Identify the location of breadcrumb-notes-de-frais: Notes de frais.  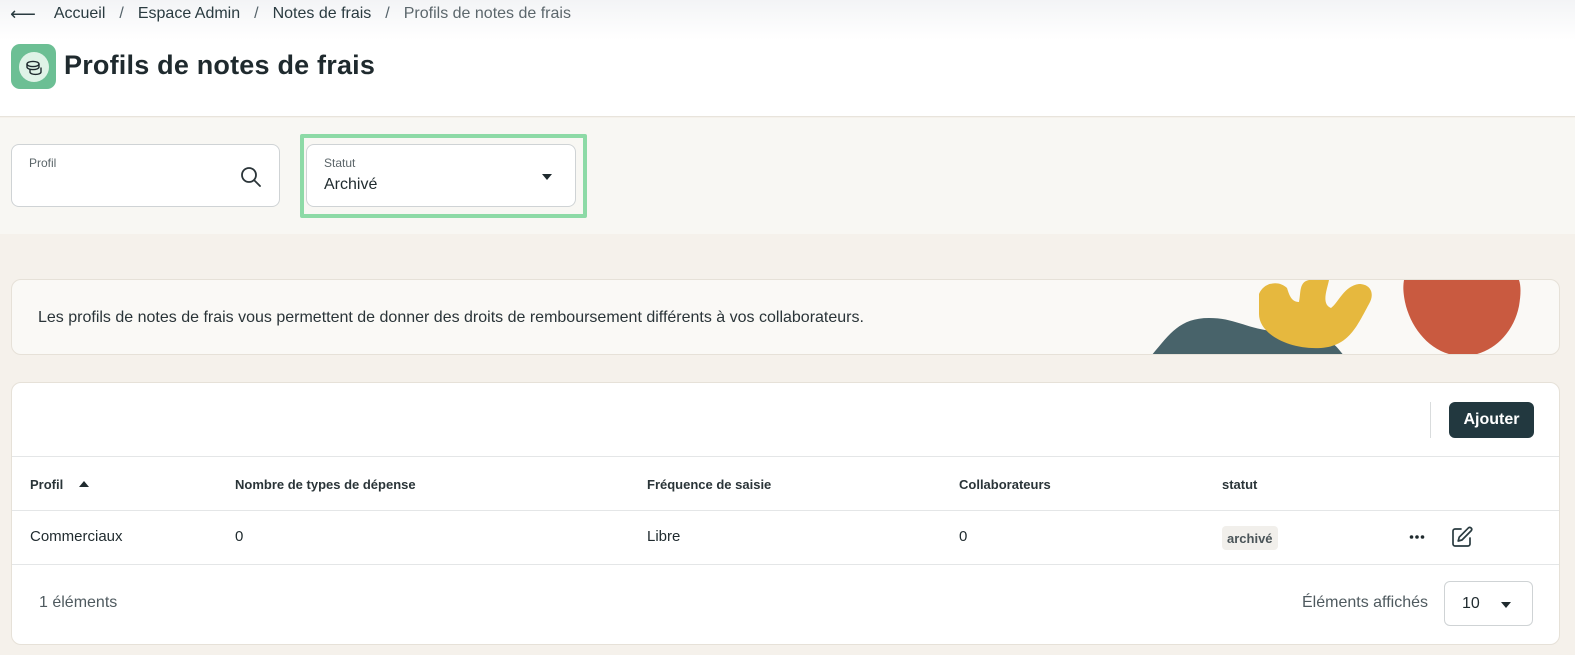
(322, 14).